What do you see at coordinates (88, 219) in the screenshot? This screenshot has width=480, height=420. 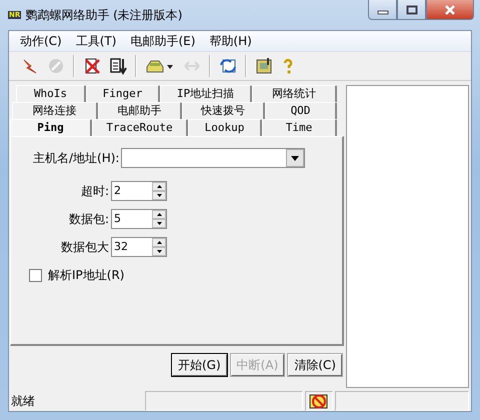 I see `field-label: 数据包:` at bounding box center [88, 219].